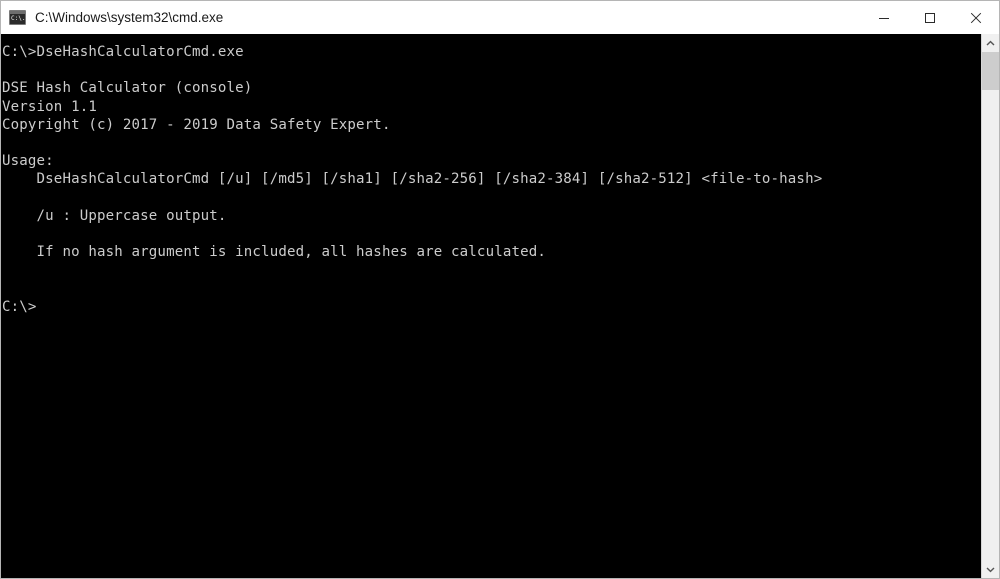  Describe the element at coordinates (990, 71) in the screenshot. I see `scrollbar-thumb` at that location.